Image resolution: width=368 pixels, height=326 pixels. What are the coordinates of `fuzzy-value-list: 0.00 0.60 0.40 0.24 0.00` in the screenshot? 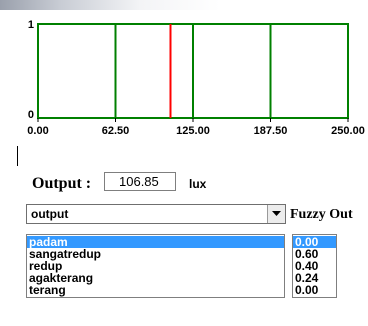 It's located at (314, 266).